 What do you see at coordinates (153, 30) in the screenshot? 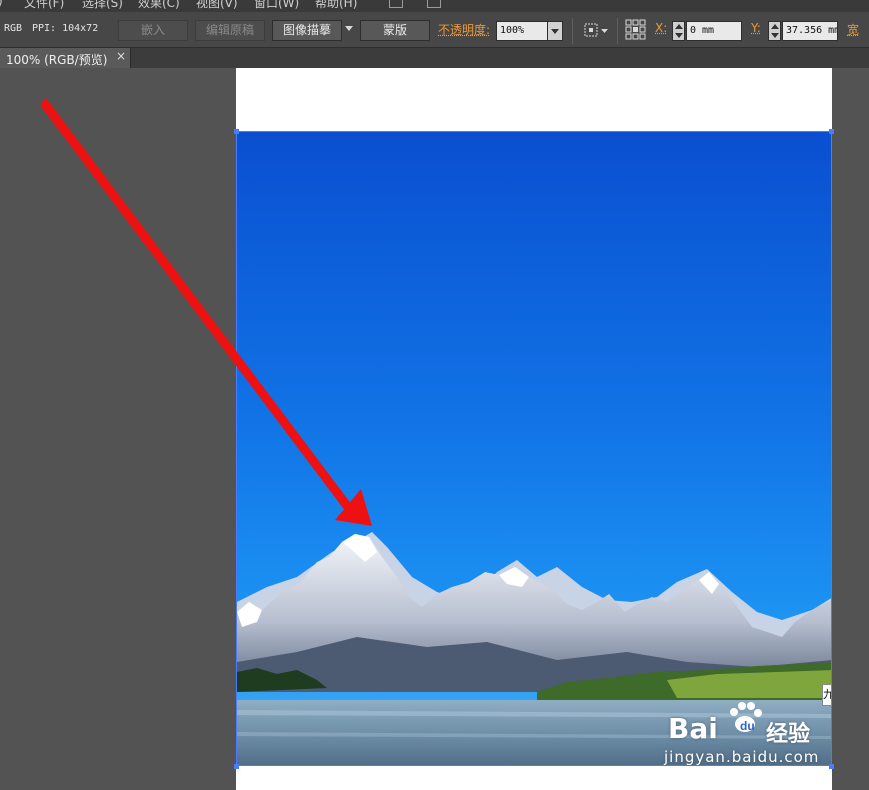
I see `embed-button: 嵌入` at bounding box center [153, 30].